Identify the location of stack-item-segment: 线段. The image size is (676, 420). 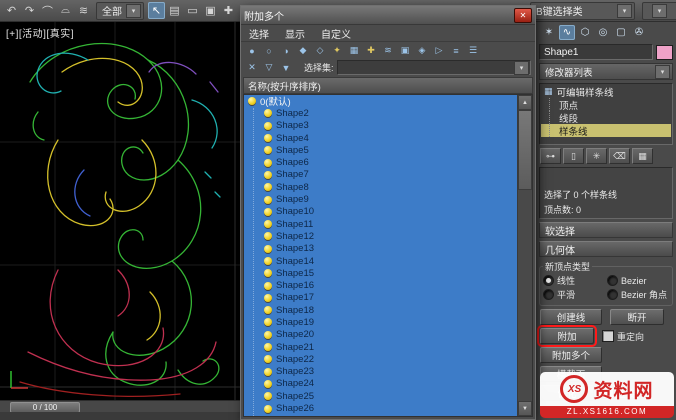
(606, 118).